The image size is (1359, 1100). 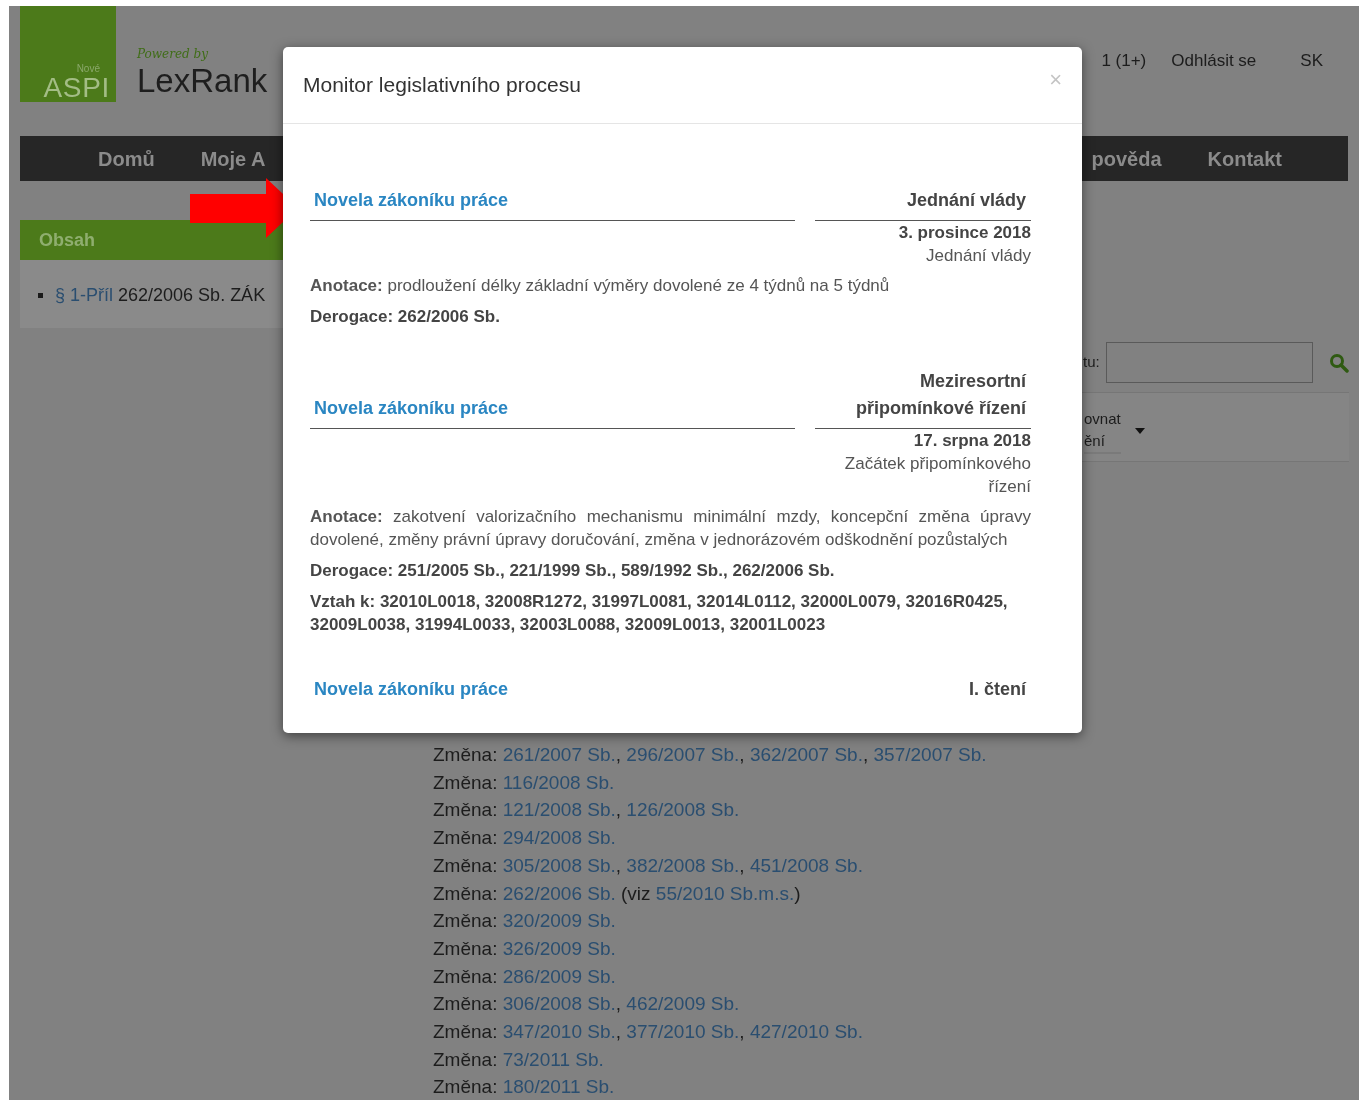 I want to click on header-link: Odhlásit se, so click(x=1214, y=61).